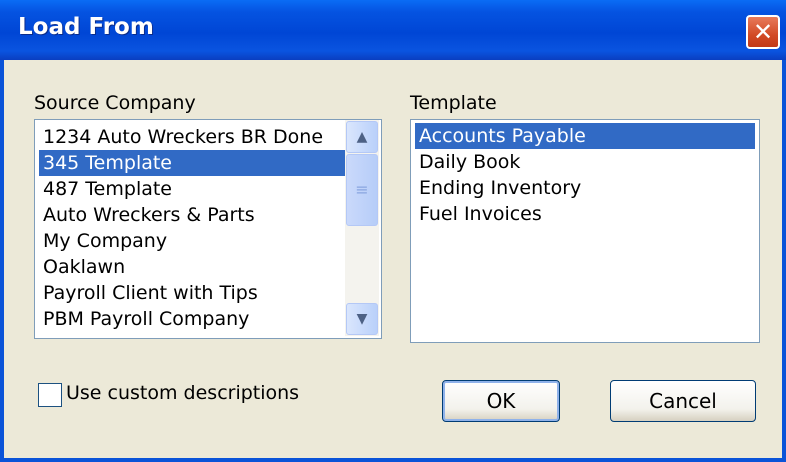 This screenshot has width=786, height=462. What do you see at coordinates (501, 401) in the screenshot?
I see `ok-button: OK` at bounding box center [501, 401].